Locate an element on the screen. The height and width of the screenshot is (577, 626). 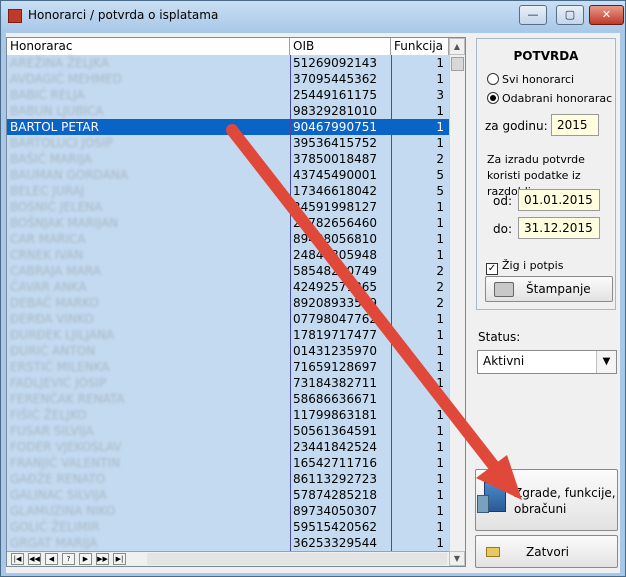
cell-oib: 58548260749 is located at coordinates (335, 271).